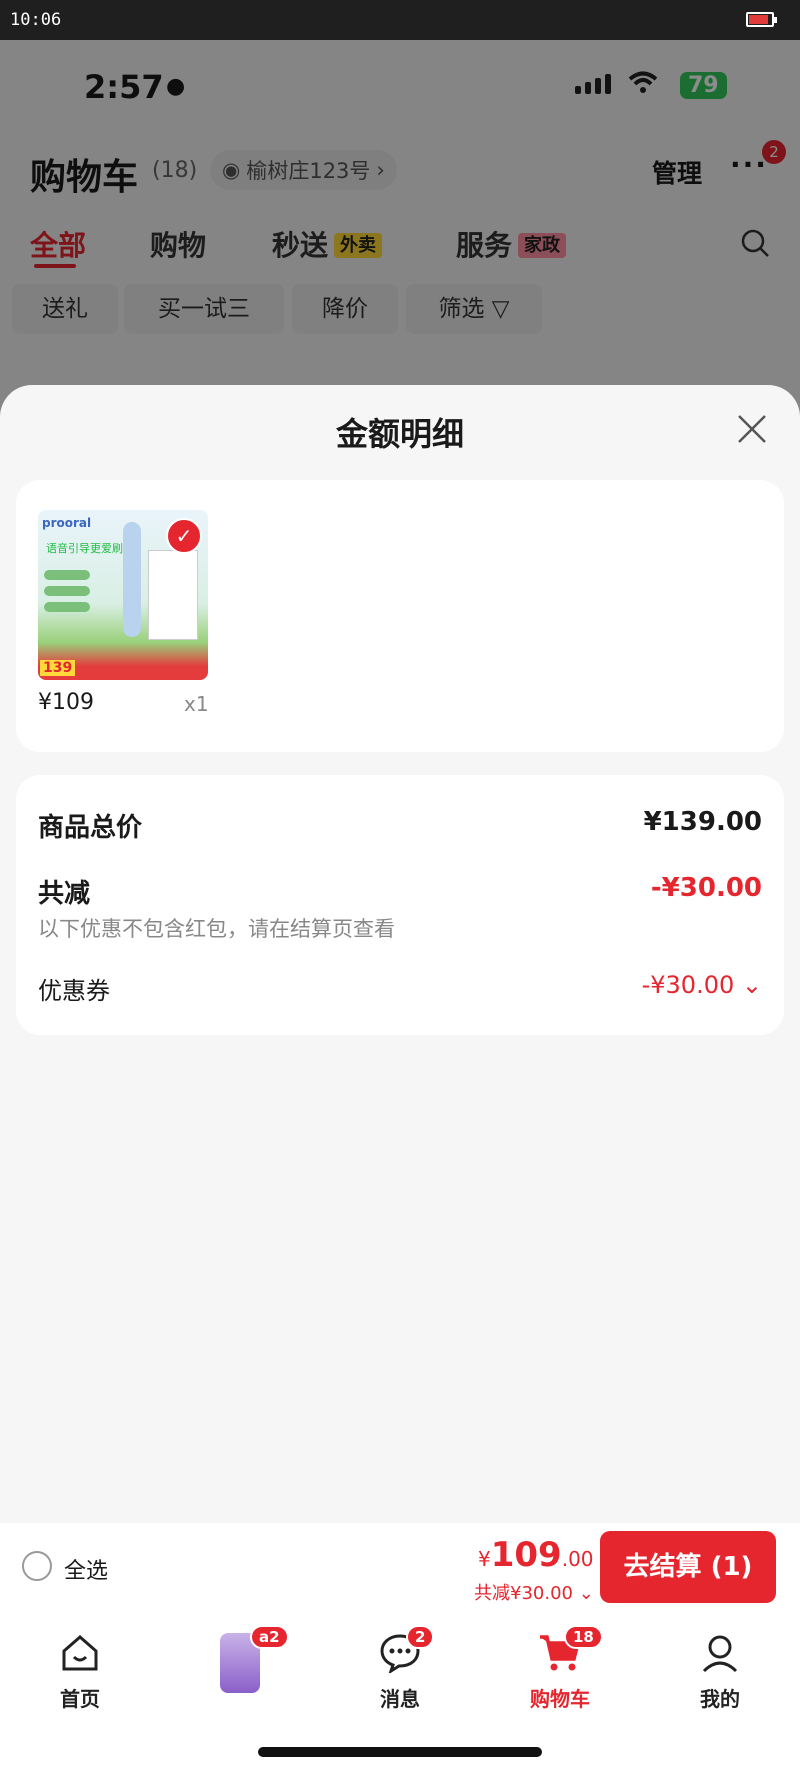 The width and height of the screenshot is (800, 1769). I want to click on coupon-value: -¥30.00 ⌄, so click(702, 985).